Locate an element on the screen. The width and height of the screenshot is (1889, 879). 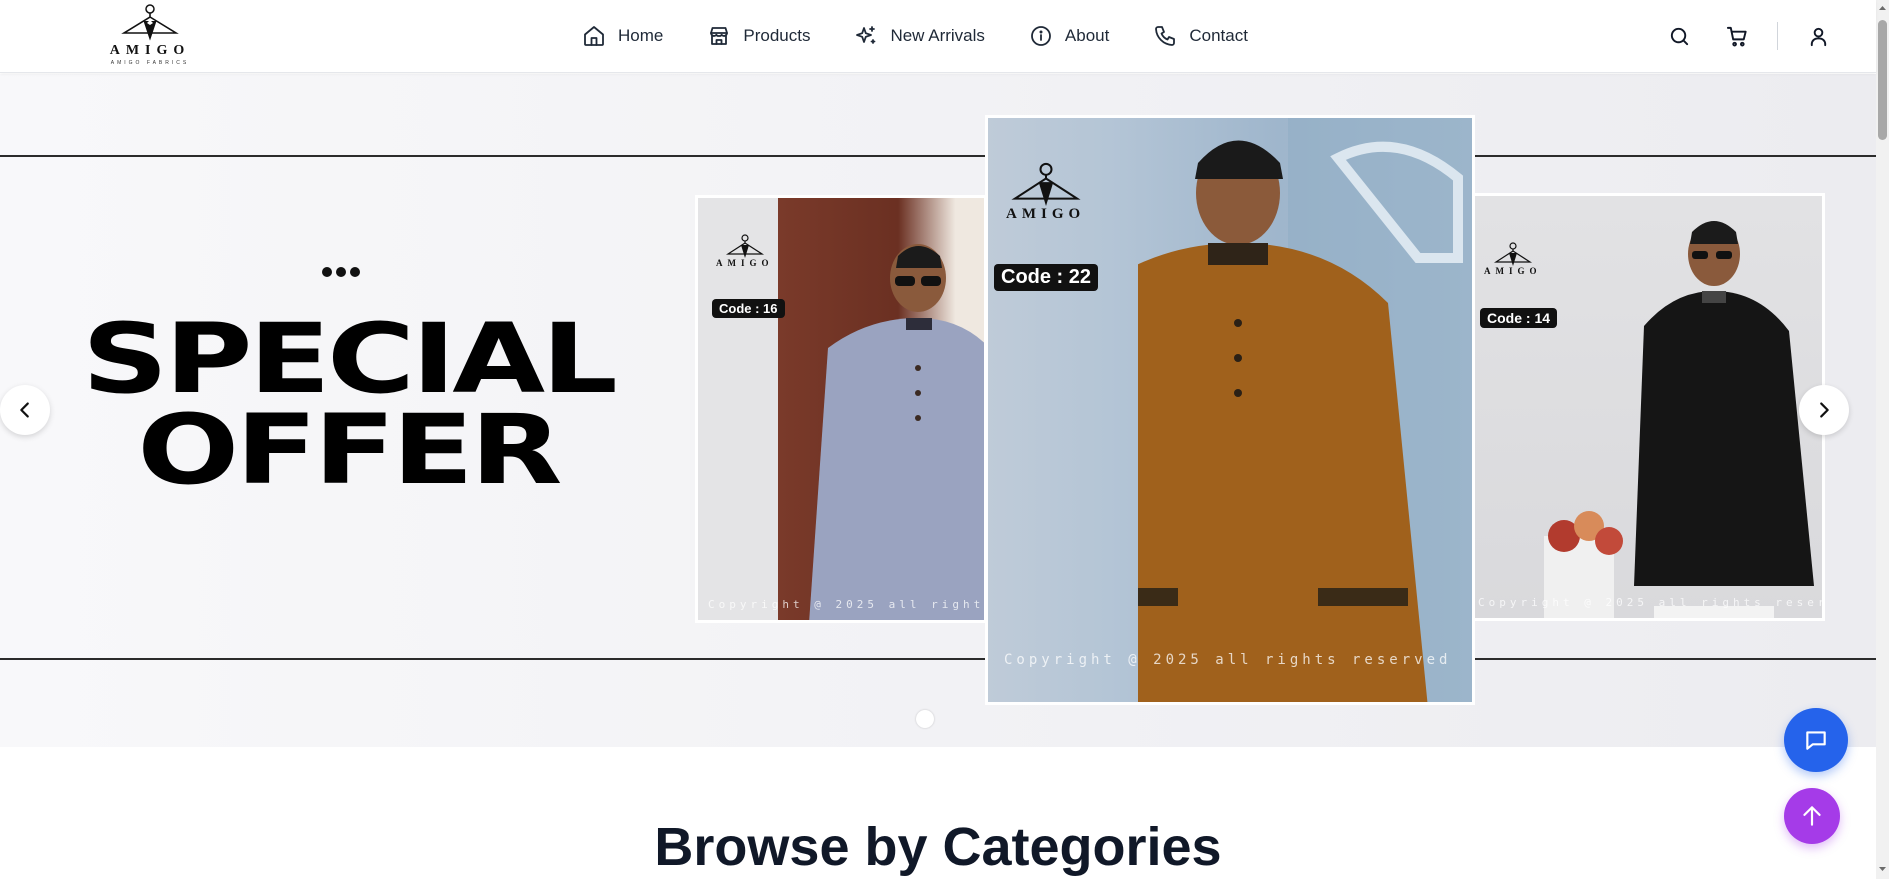
product-code-badge: Code : 22 is located at coordinates (1046, 277).